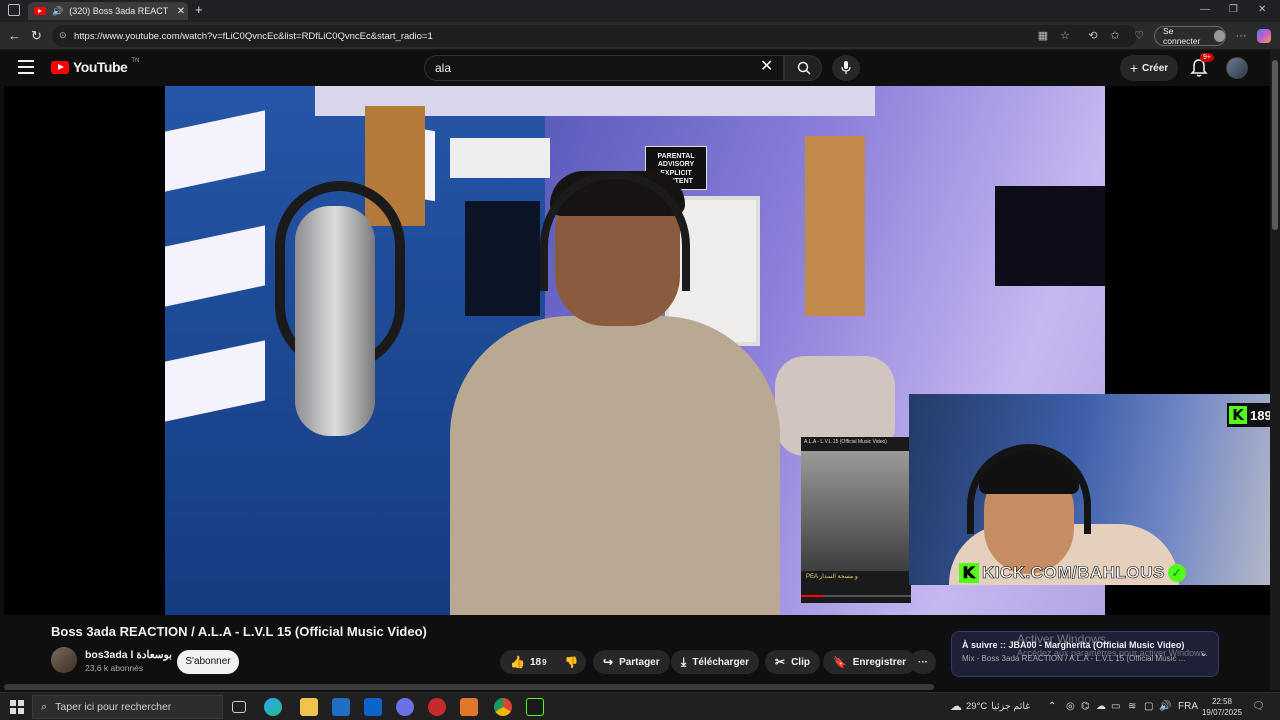 The image size is (1280, 720). Describe the element at coordinates (1241, 36) in the screenshot. I see `more-menu-icon: ···` at that location.